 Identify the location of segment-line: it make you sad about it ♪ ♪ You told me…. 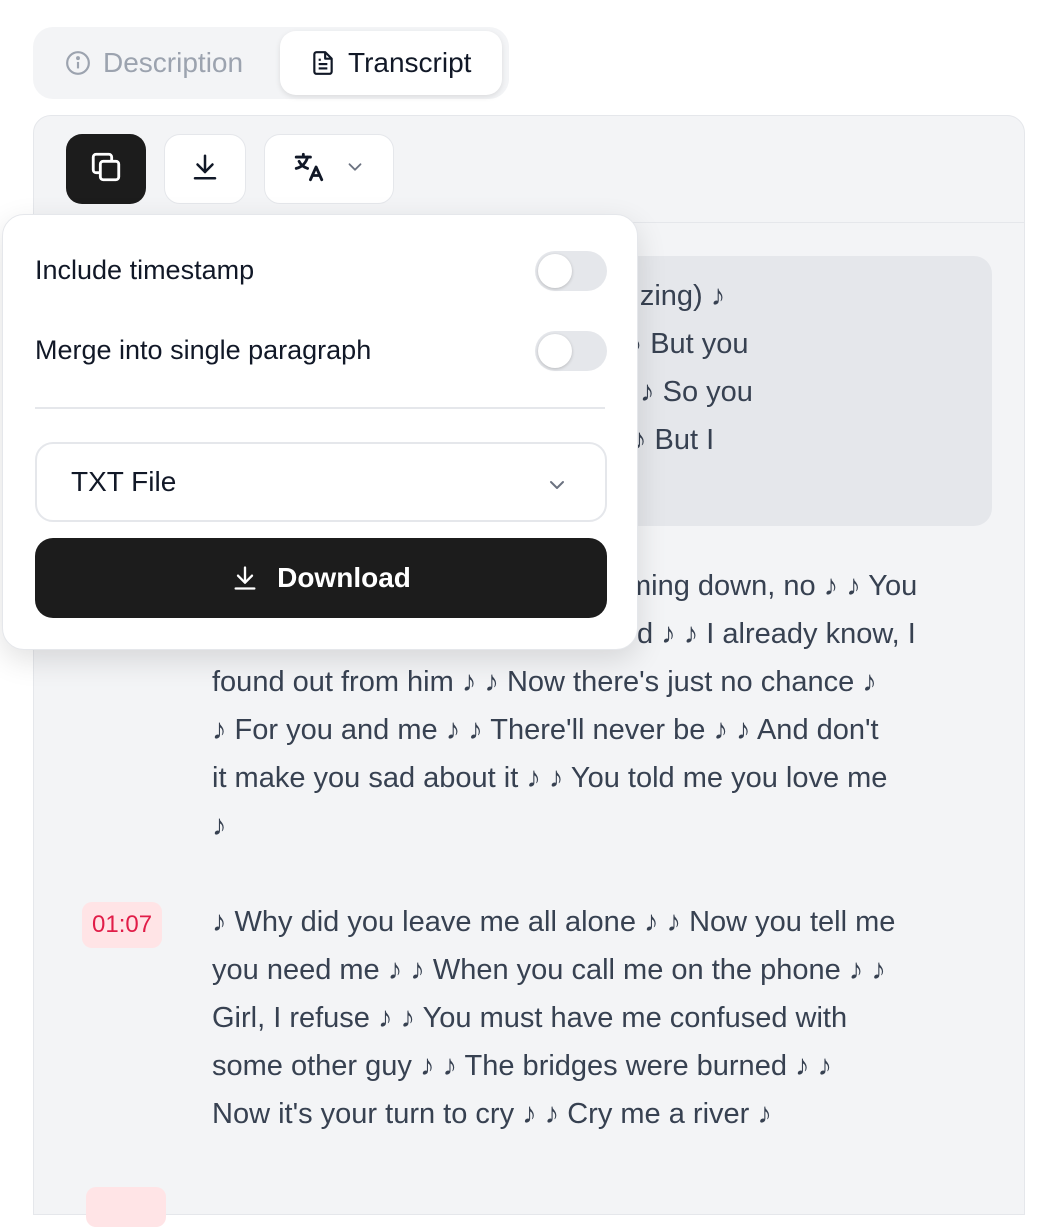
(550, 778).